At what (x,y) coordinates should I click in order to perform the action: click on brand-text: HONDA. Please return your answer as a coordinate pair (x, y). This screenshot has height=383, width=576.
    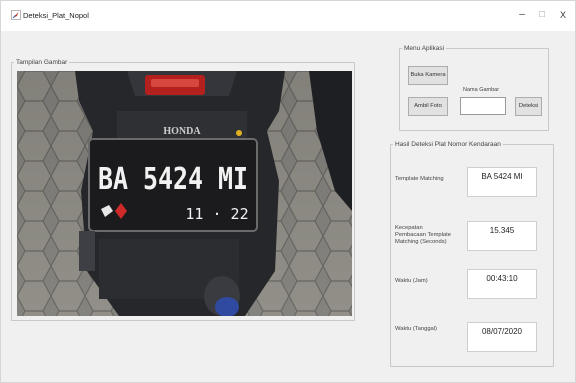
    Looking at the image, I should click on (182, 131).